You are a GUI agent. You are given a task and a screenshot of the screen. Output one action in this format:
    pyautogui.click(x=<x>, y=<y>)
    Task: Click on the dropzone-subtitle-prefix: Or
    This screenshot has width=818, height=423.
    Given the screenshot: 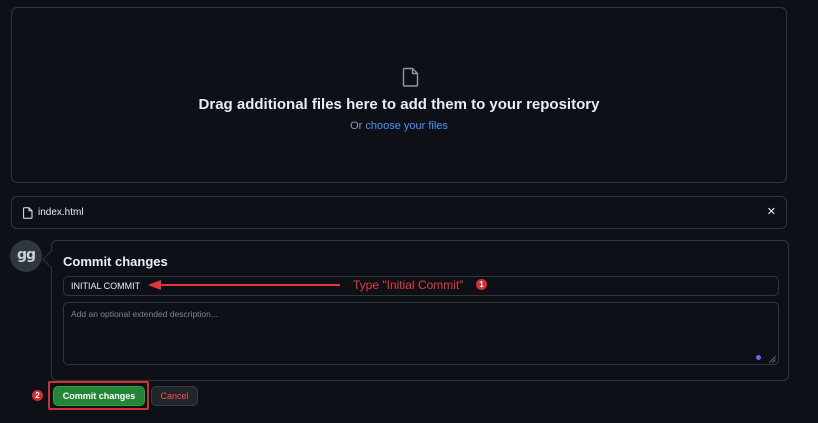 What is the action you would take?
    pyautogui.click(x=358, y=126)
    